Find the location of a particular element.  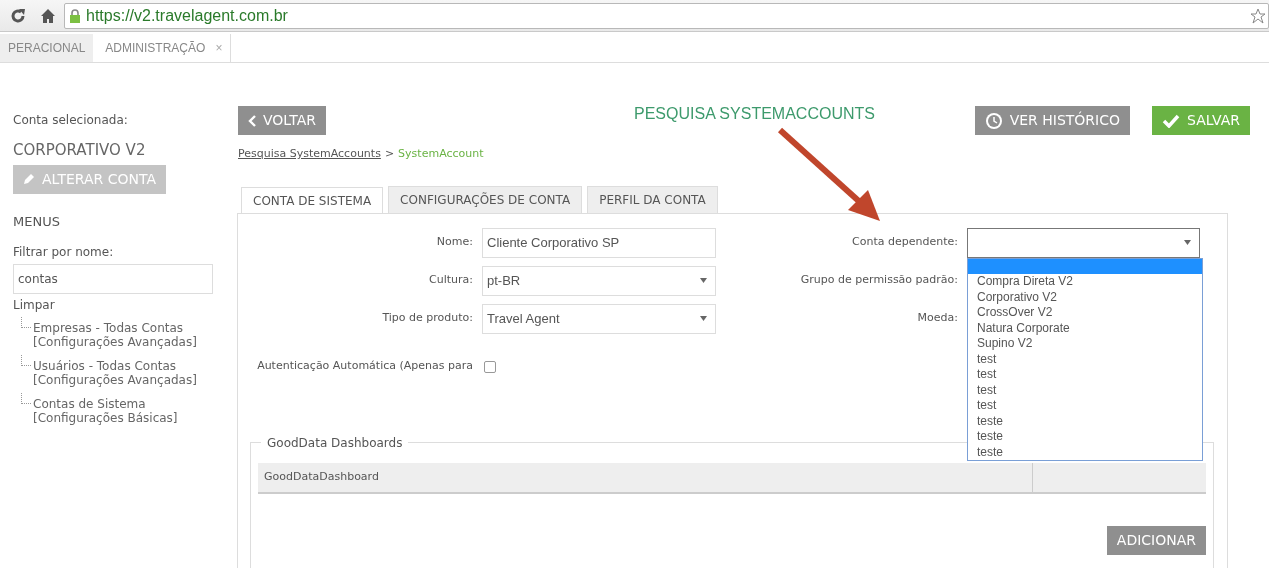

select-field: pt-BR is located at coordinates (599, 280).